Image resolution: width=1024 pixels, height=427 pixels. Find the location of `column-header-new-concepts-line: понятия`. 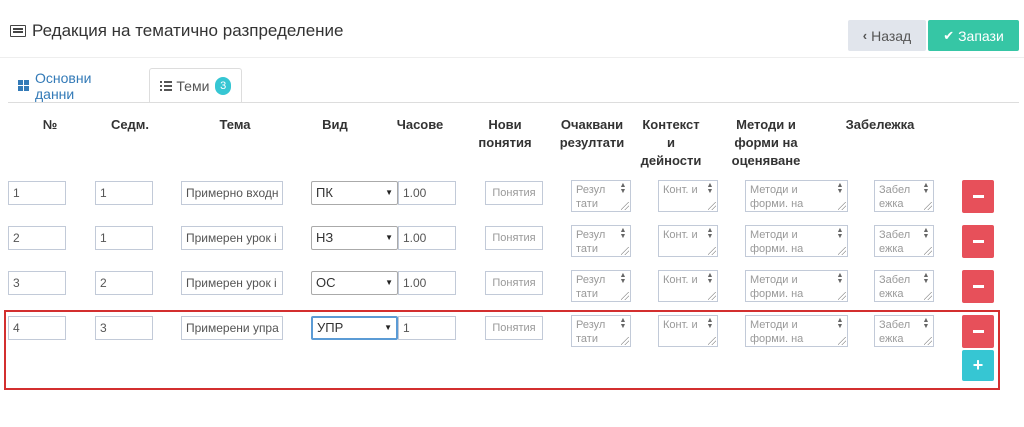

column-header-new-concepts-line: понятия is located at coordinates (505, 142).